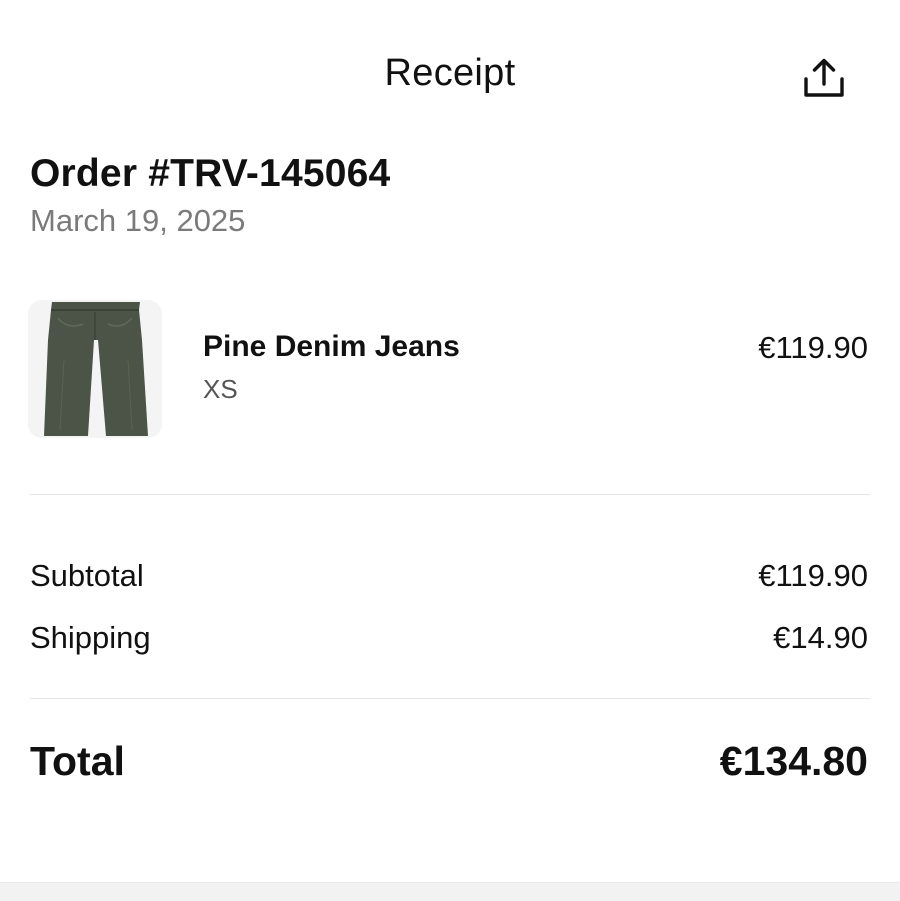  Describe the element at coordinates (450, 891) in the screenshot. I see `bottom-bar` at that location.